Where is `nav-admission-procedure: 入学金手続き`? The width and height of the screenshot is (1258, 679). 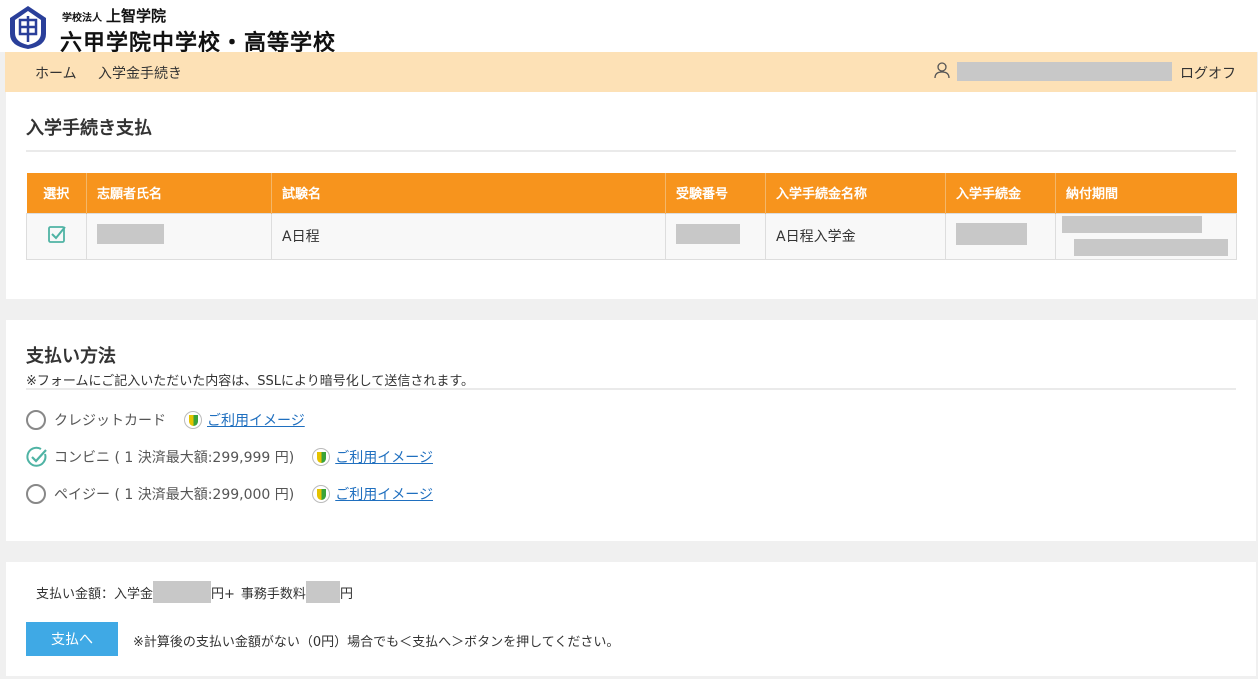
nav-admission-procedure: 入学金手続き is located at coordinates (140, 73).